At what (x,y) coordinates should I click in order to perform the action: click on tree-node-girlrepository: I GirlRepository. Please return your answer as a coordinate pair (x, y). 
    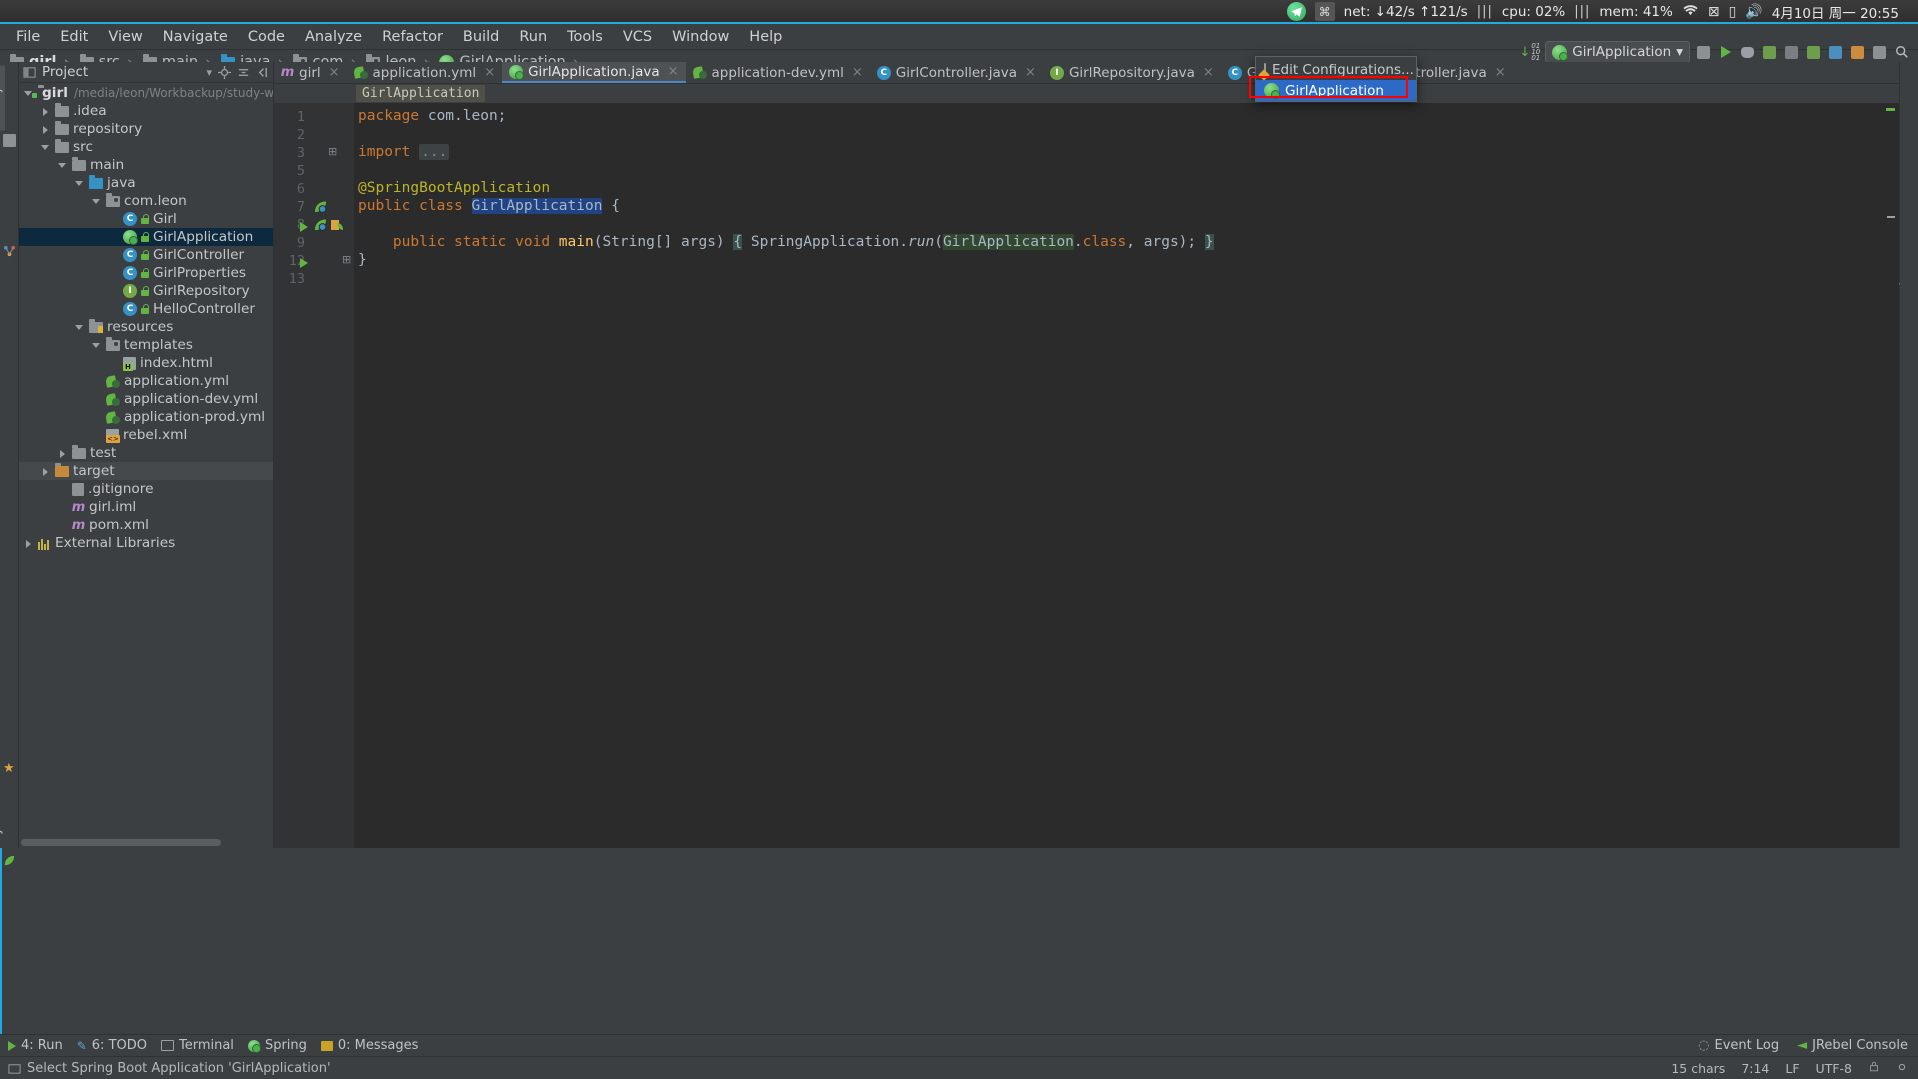
    Looking at the image, I should click on (146, 291).